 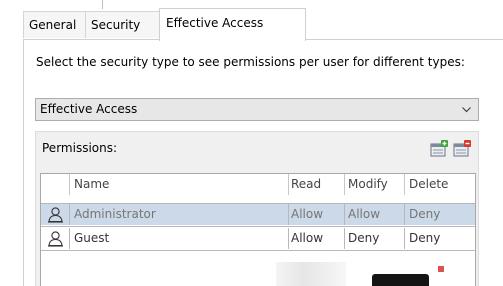 What do you see at coordinates (439, 149) in the screenshot?
I see `add-user-icon` at bounding box center [439, 149].